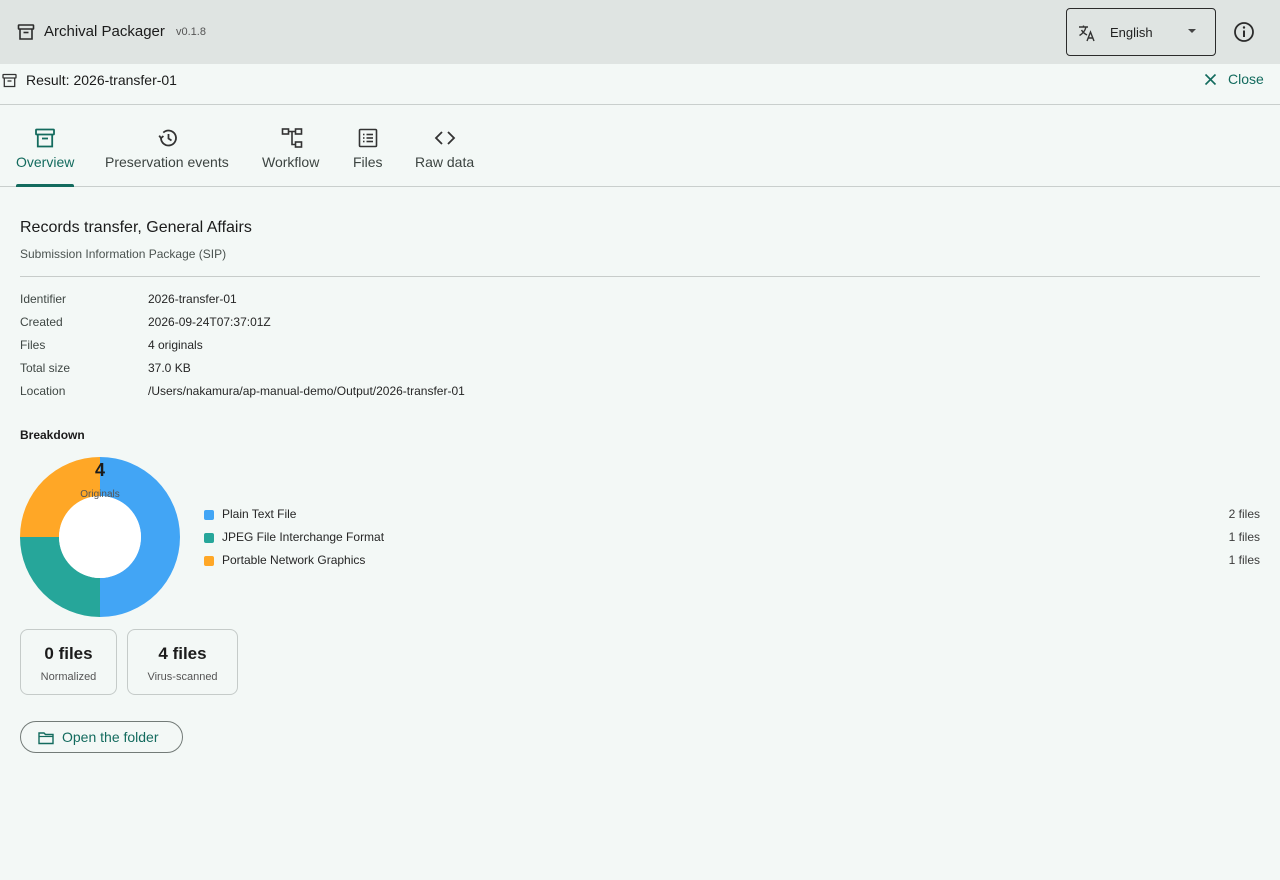 The height and width of the screenshot is (880, 1280). I want to click on stat-card-virus-scanned: 4 files Virus-scanned, so click(182, 662).